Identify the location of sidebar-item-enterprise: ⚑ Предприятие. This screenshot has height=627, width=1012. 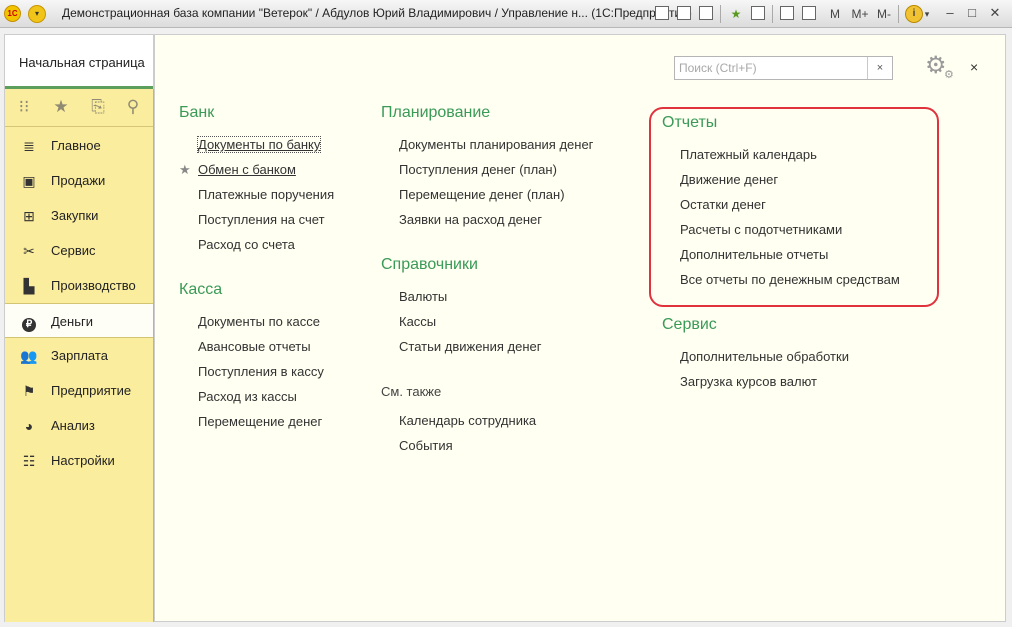
(79, 390).